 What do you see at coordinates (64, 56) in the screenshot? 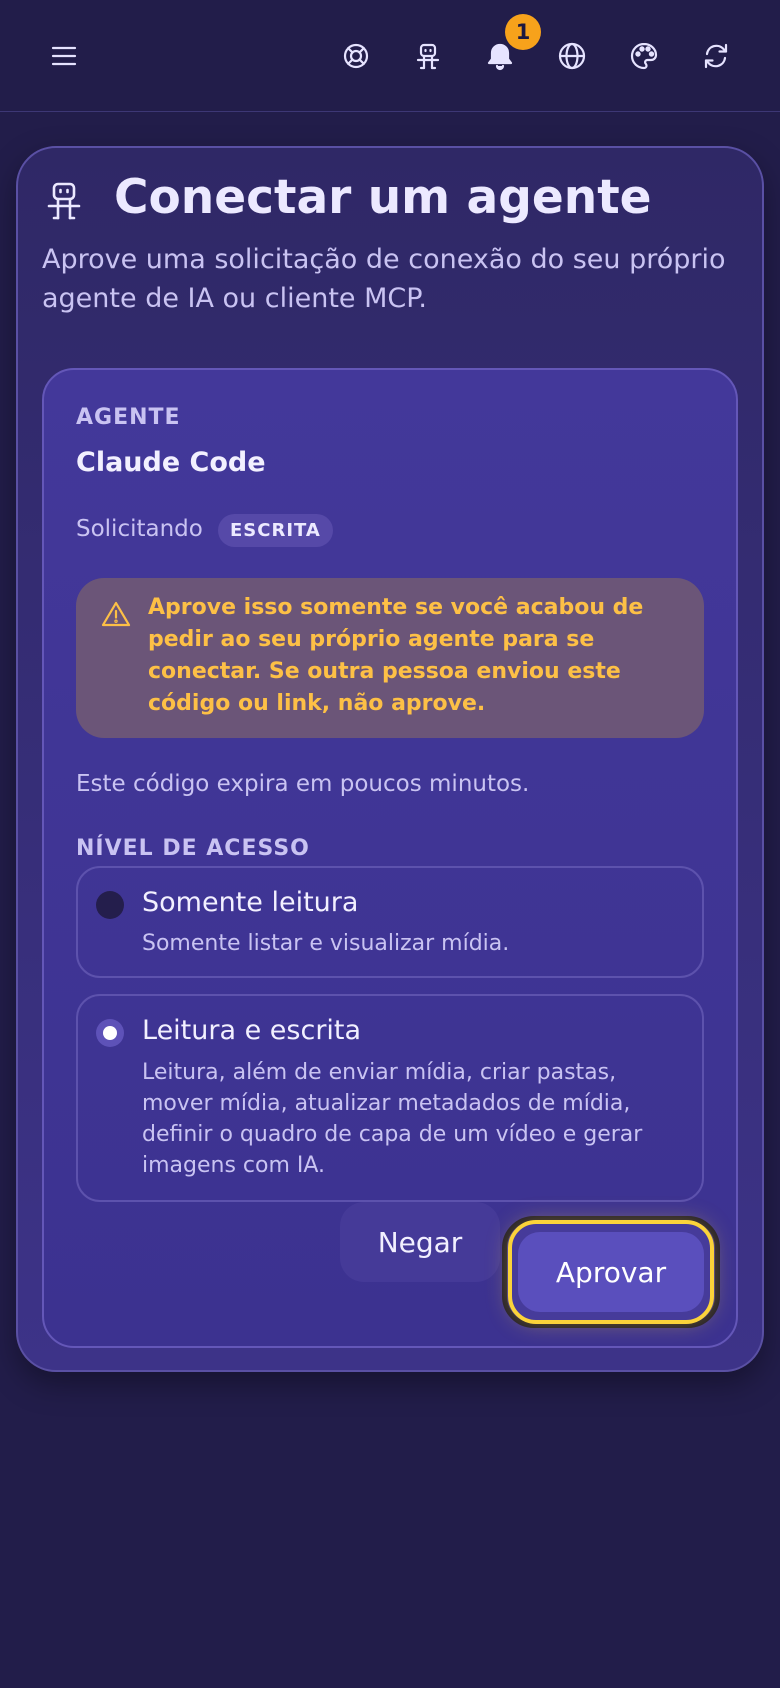
I see `menu-icon` at bounding box center [64, 56].